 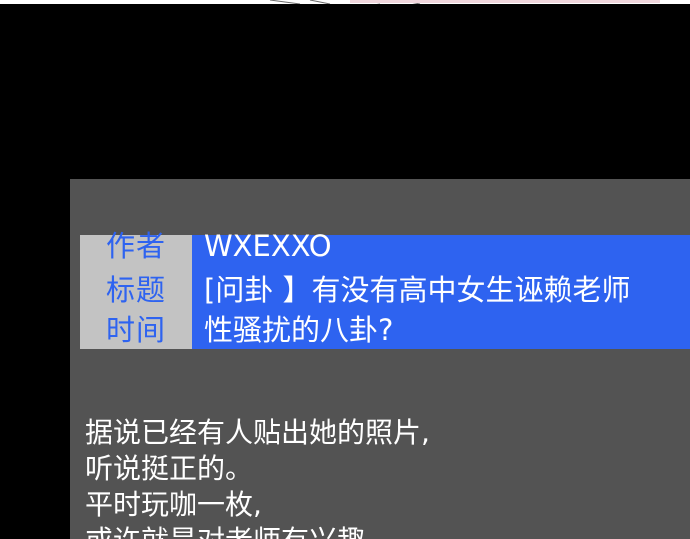 What do you see at coordinates (464, 2) in the screenshot?
I see `sketch-image-fragment` at bounding box center [464, 2].